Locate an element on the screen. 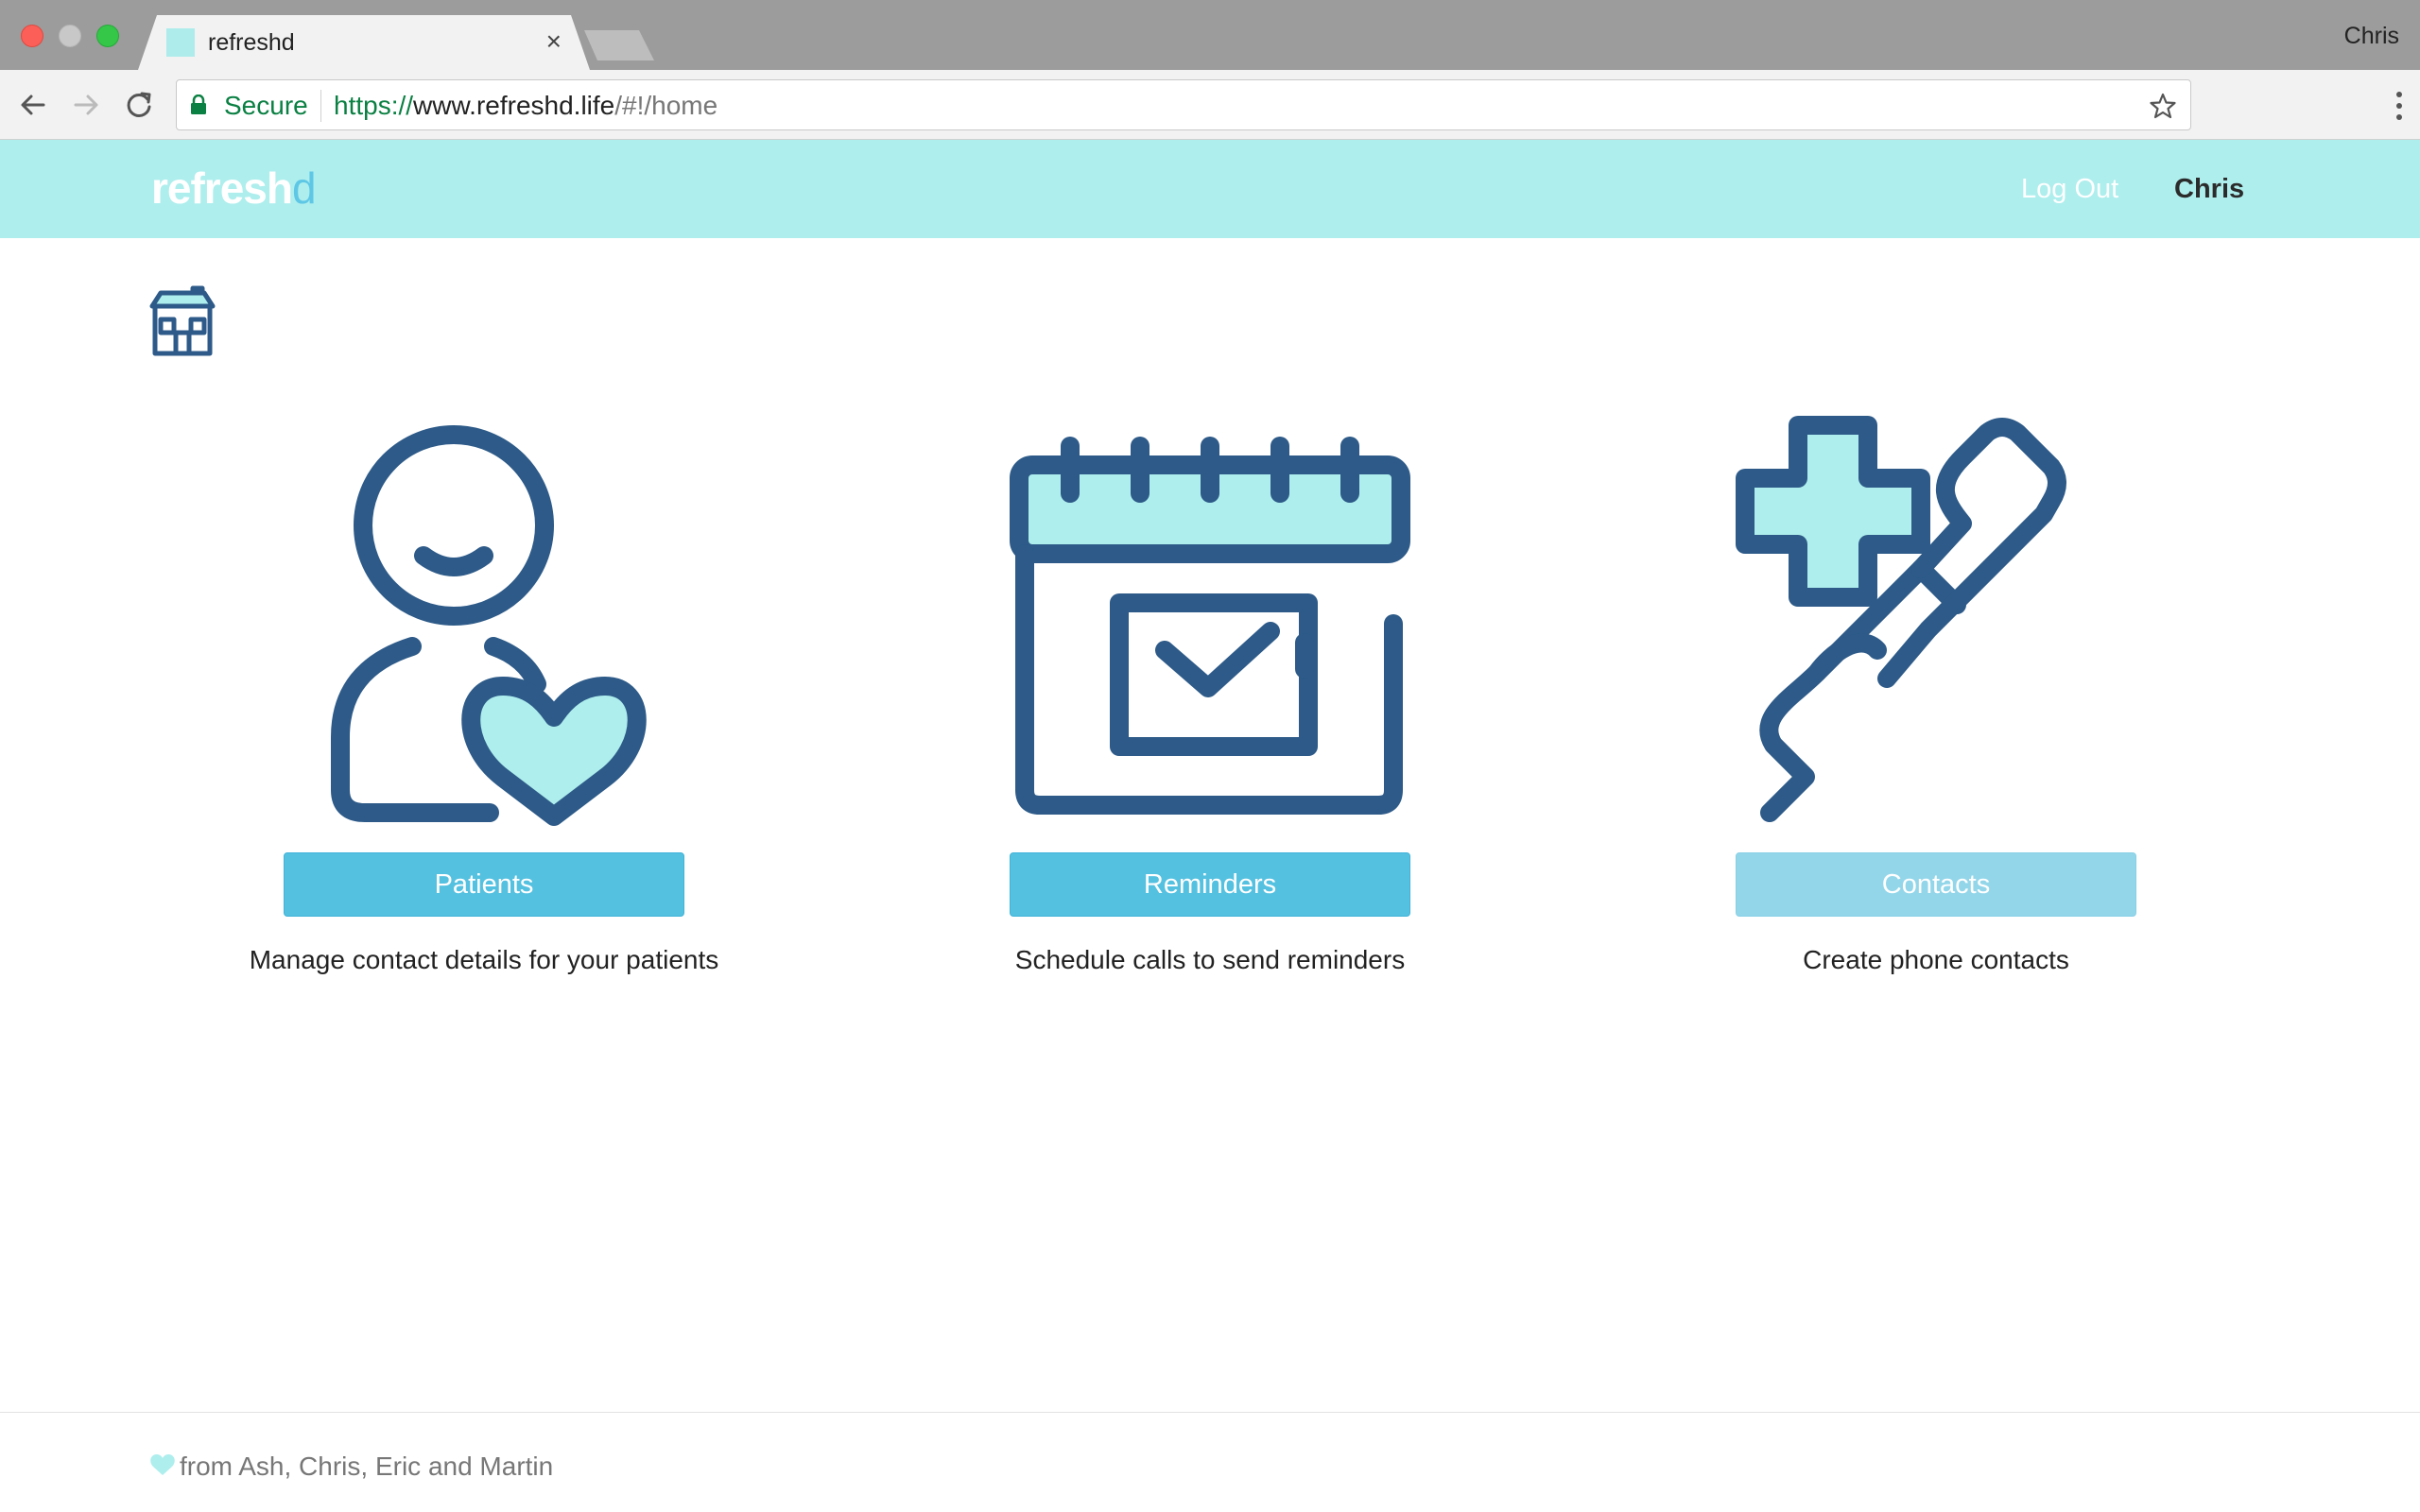 This screenshot has width=2420, height=1512. tab-close-icon: × is located at coordinates (554, 41).